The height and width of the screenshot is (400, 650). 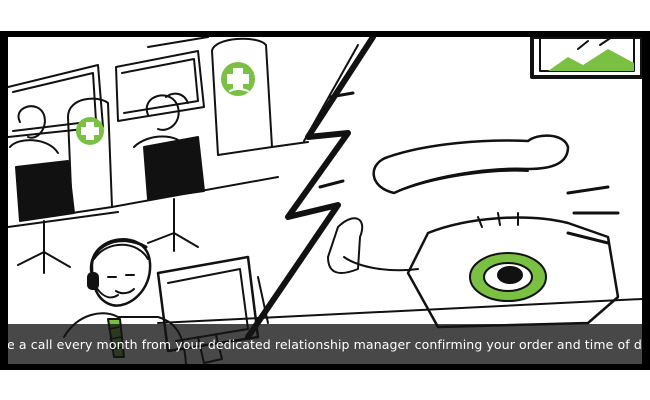 What do you see at coordinates (399, 300) in the screenshot?
I see `desk` at bounding box center [399, 300].